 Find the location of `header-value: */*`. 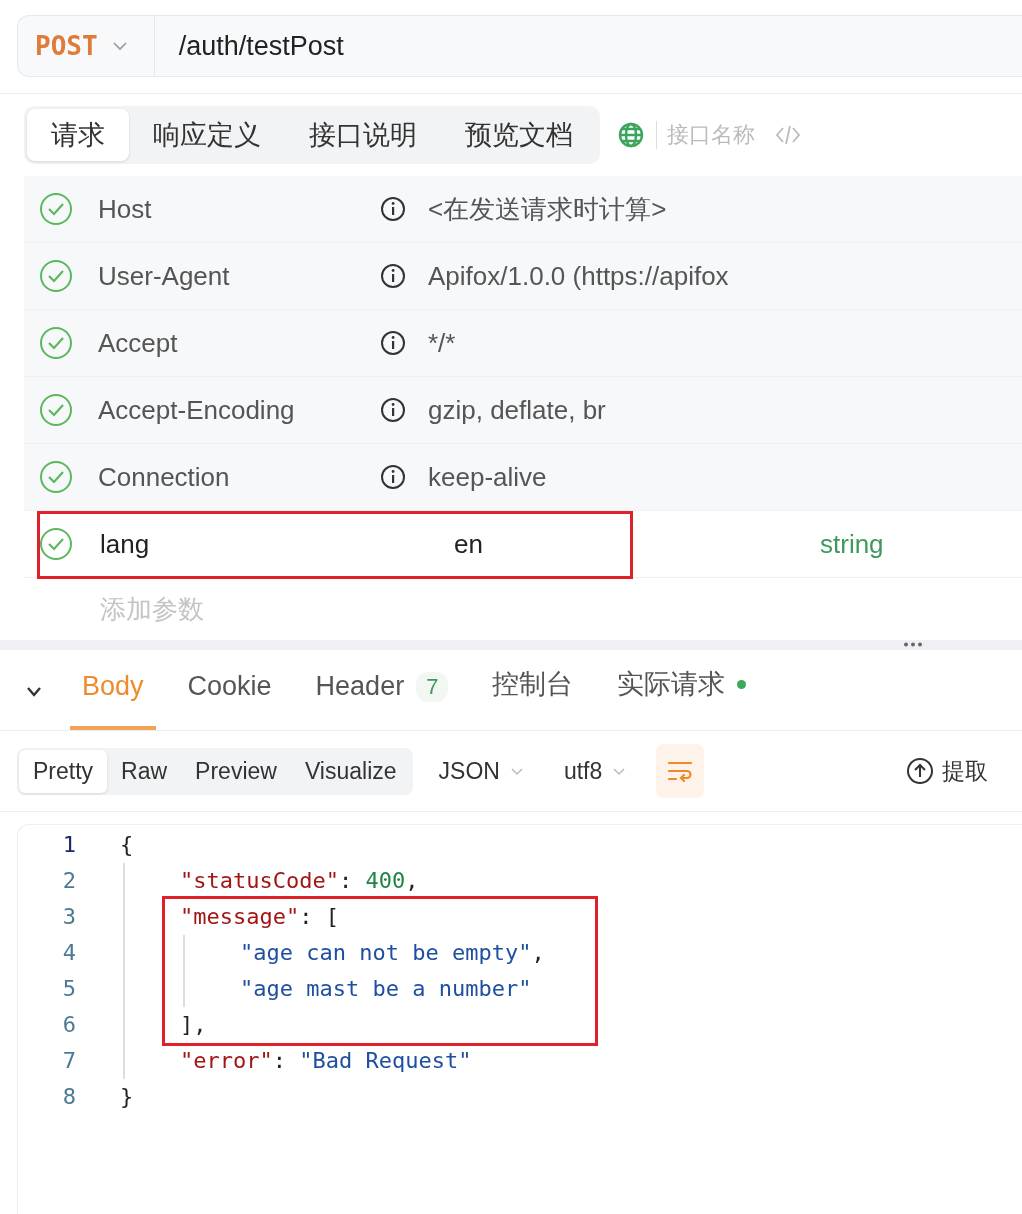

header-value: */* is located at coordinates (442, 343).